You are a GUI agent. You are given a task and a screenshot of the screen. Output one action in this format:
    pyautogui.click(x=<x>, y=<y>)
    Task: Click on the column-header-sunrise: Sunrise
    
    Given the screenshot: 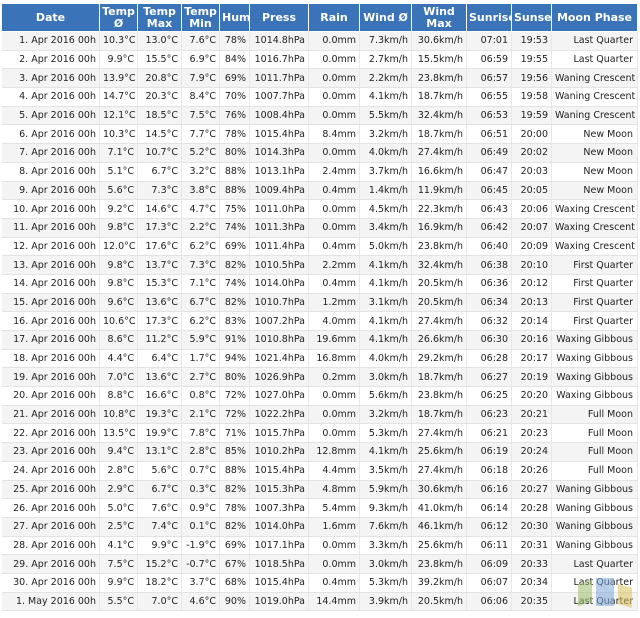 What is the action you would take?
    pyautogui.click(x=489, y=17)
    